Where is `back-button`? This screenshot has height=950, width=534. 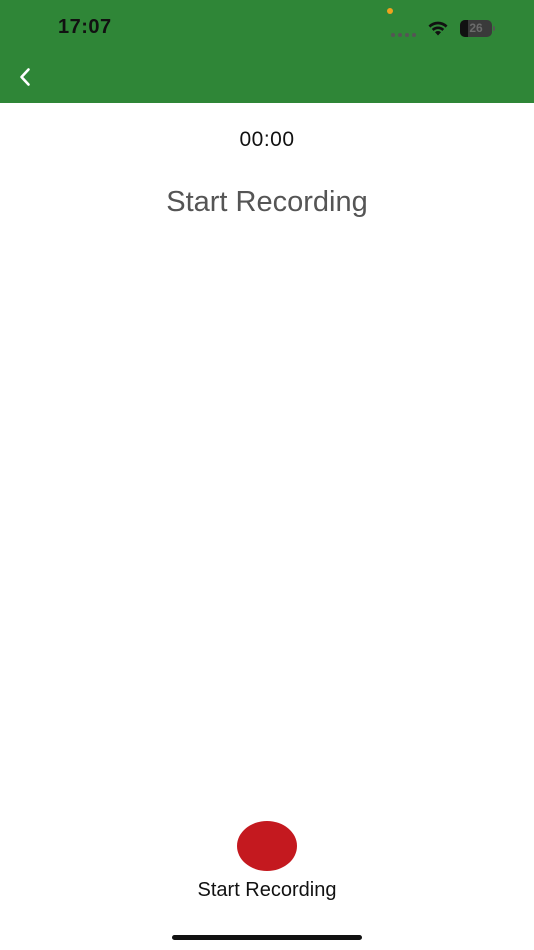 back-button is located at coordinates (25, 77).